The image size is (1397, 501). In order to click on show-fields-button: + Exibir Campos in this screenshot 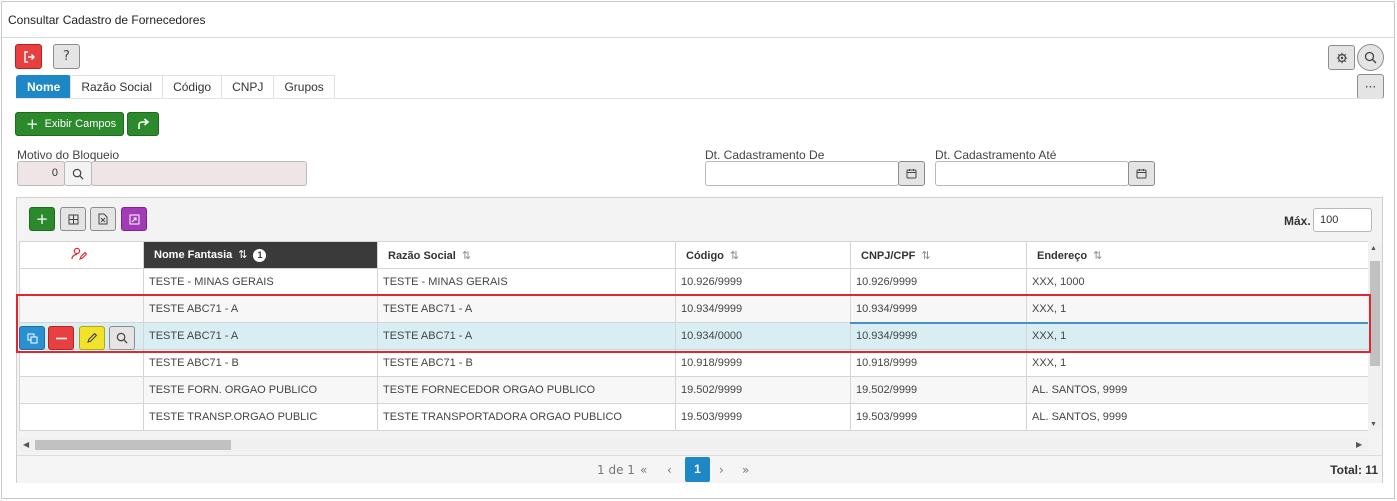, I will do `click(69, 124)`.